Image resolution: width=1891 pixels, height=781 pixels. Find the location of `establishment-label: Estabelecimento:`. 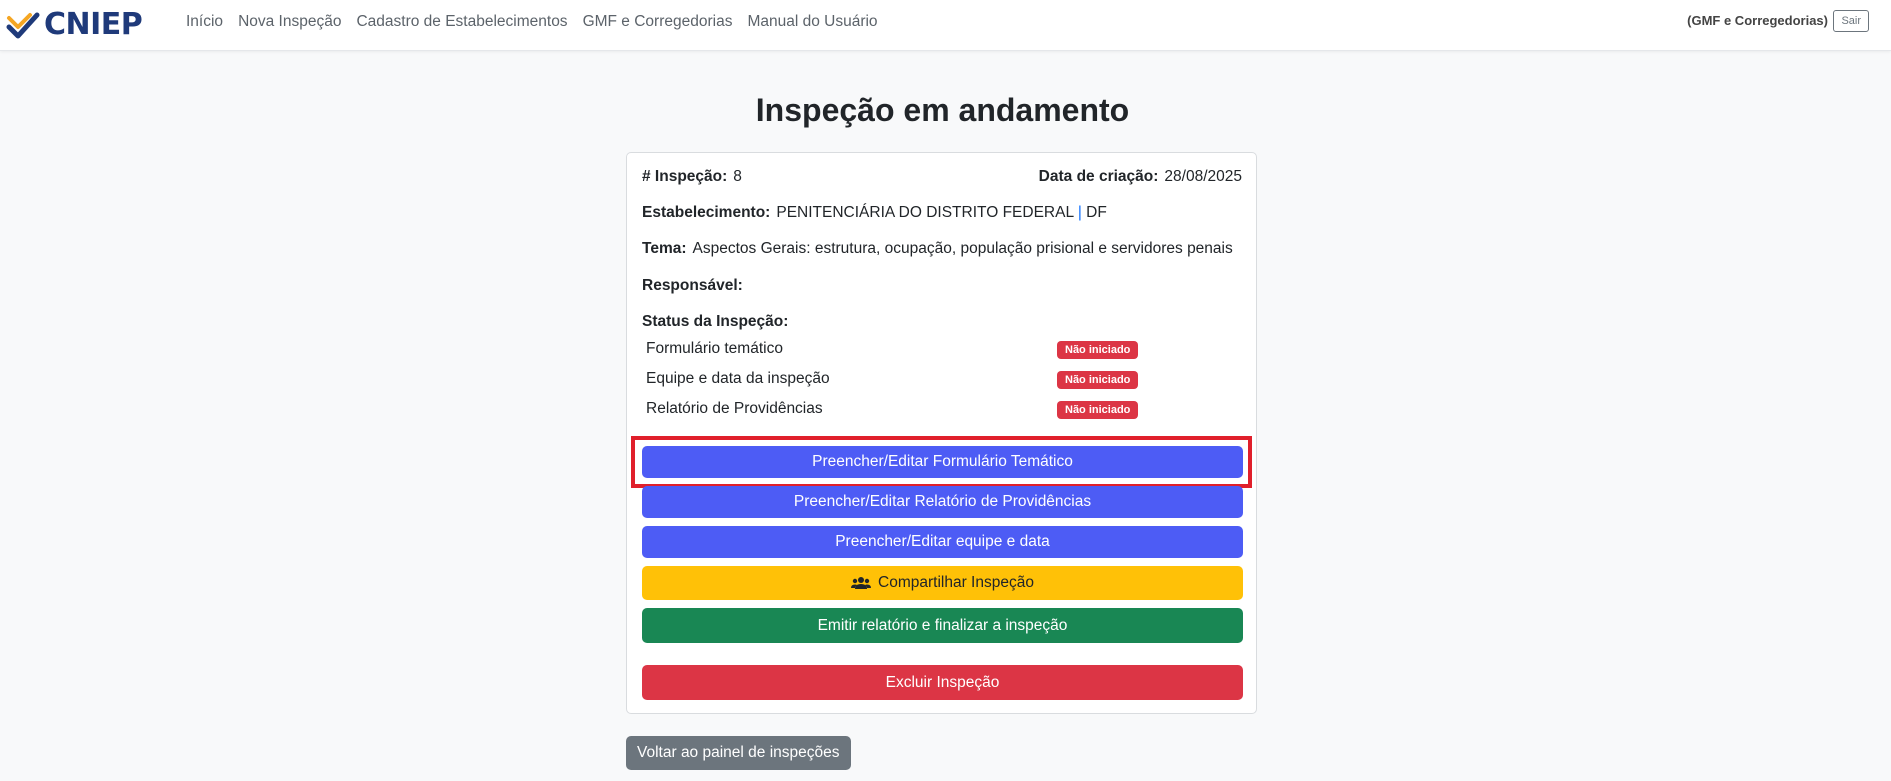

establishment-label: Estabelecimento: is located at coordinates (706, 212).